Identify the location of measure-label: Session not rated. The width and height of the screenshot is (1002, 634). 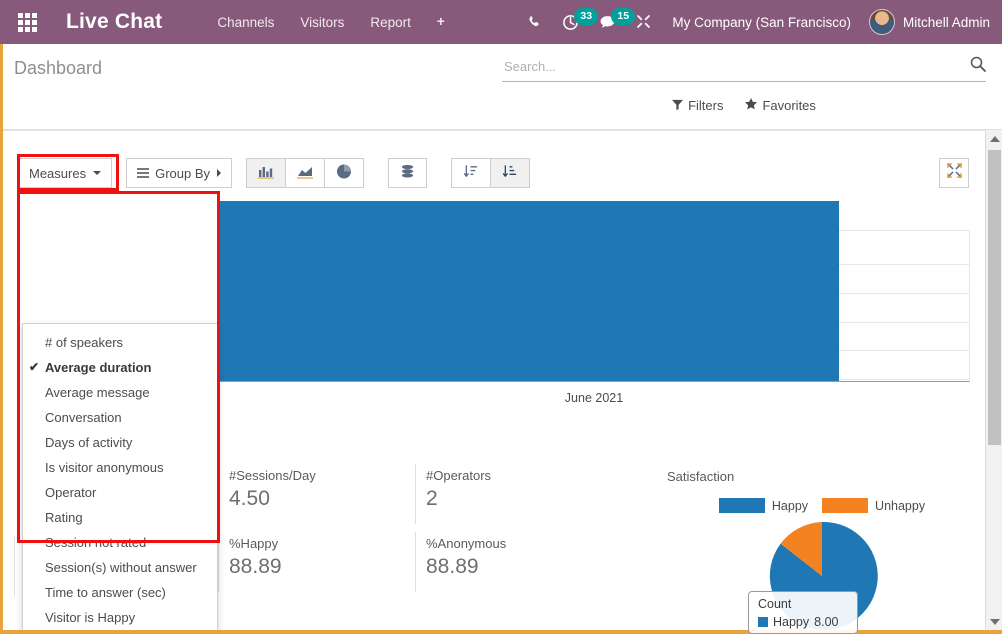
(96, 542).